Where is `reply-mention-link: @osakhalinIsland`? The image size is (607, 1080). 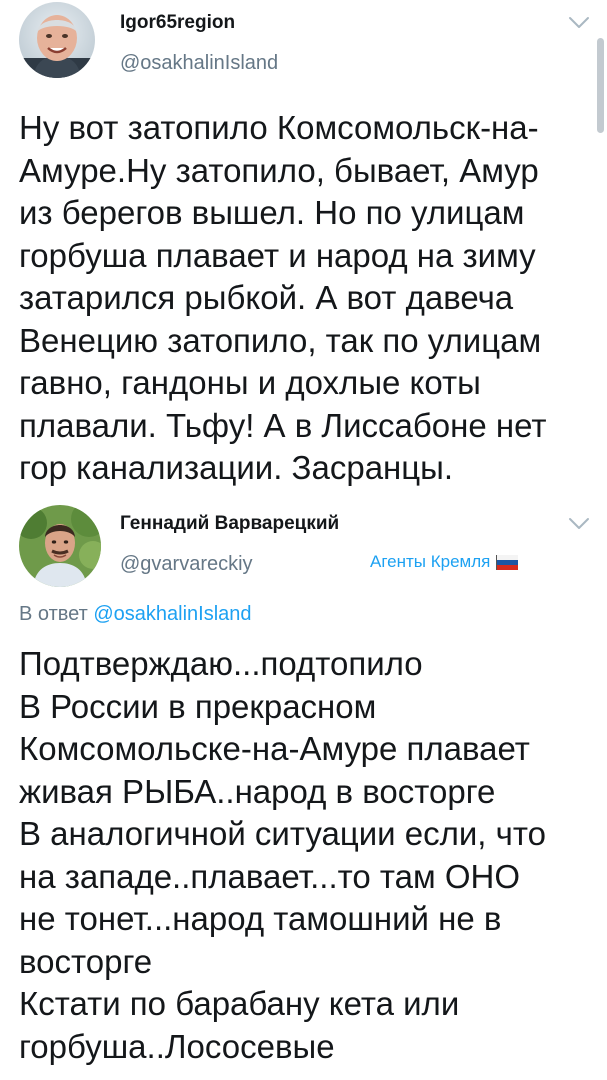
reply-mention-link: @osakhalinIsland is located at coordinates (172, 614).